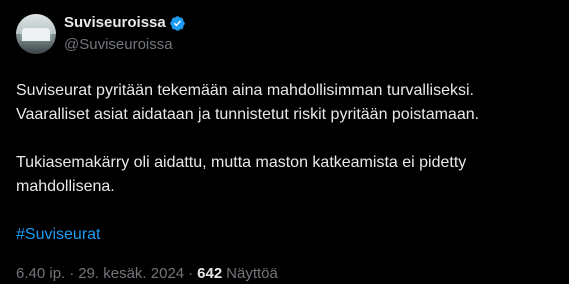 The height and width of the screenshot is (284, 569). Describe the element at coordinates (125, 45) in the screenshot. I see `author-handle: @Suviseuroissa` at that location.